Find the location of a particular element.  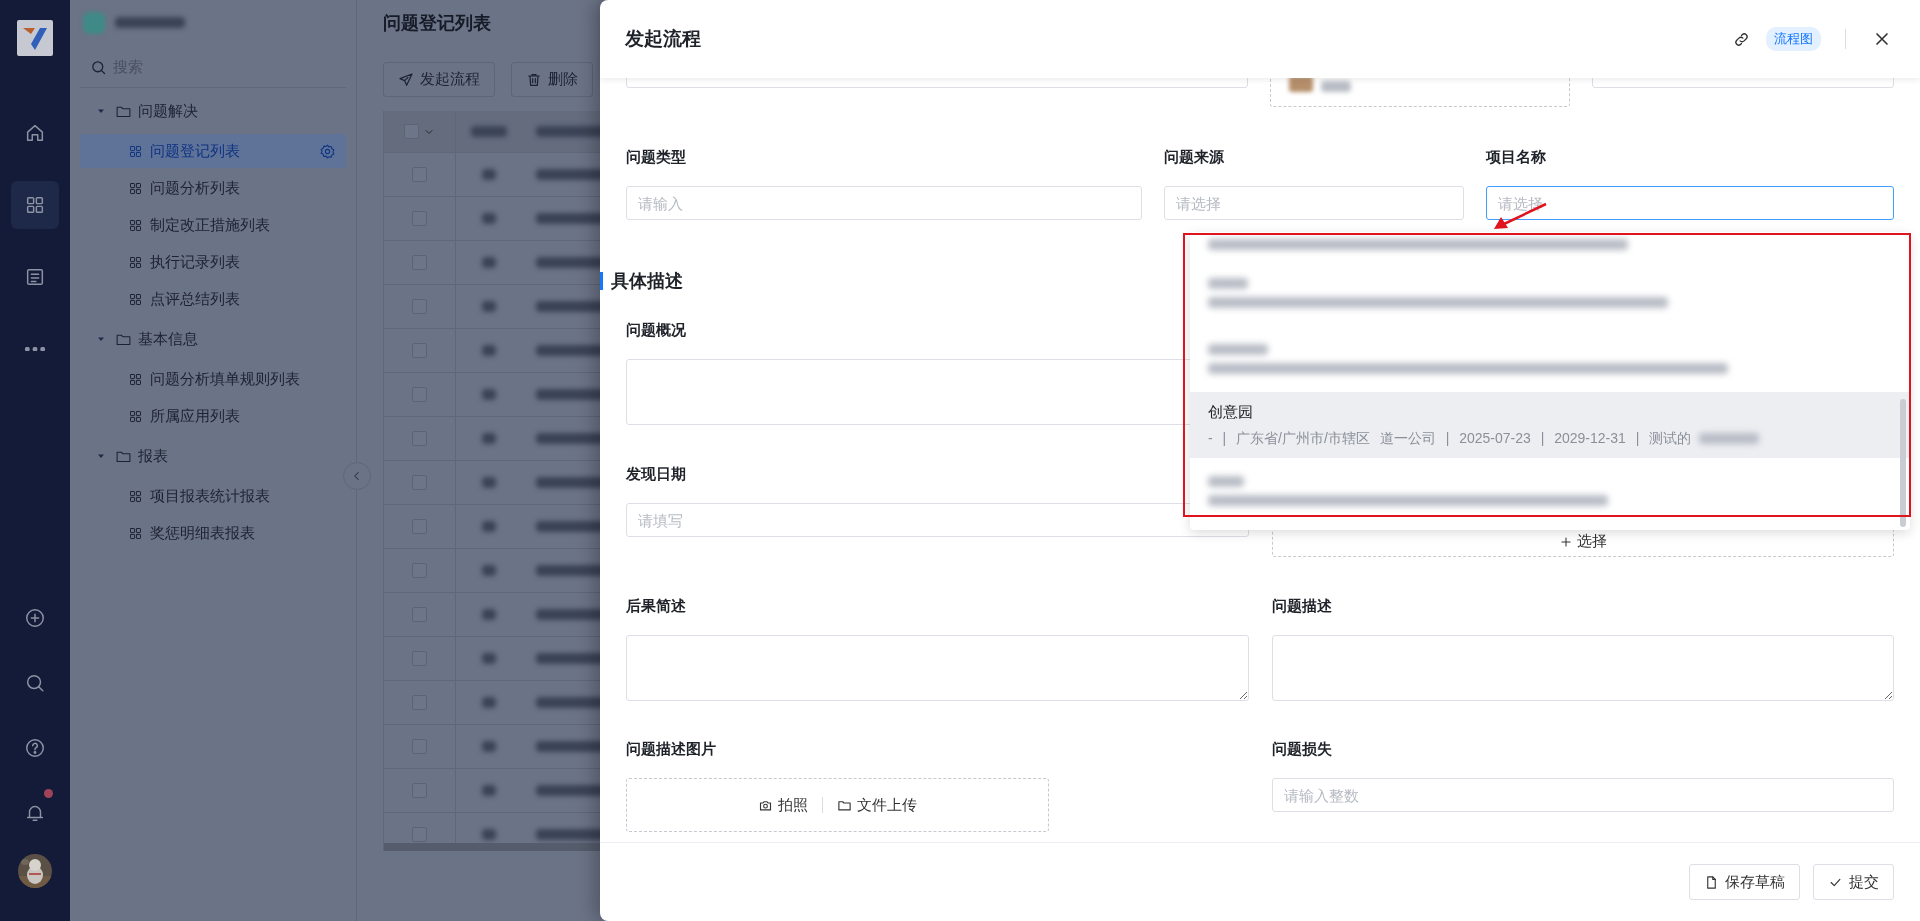

tree-group: 基本信息 is located at coordinates (213, 339).